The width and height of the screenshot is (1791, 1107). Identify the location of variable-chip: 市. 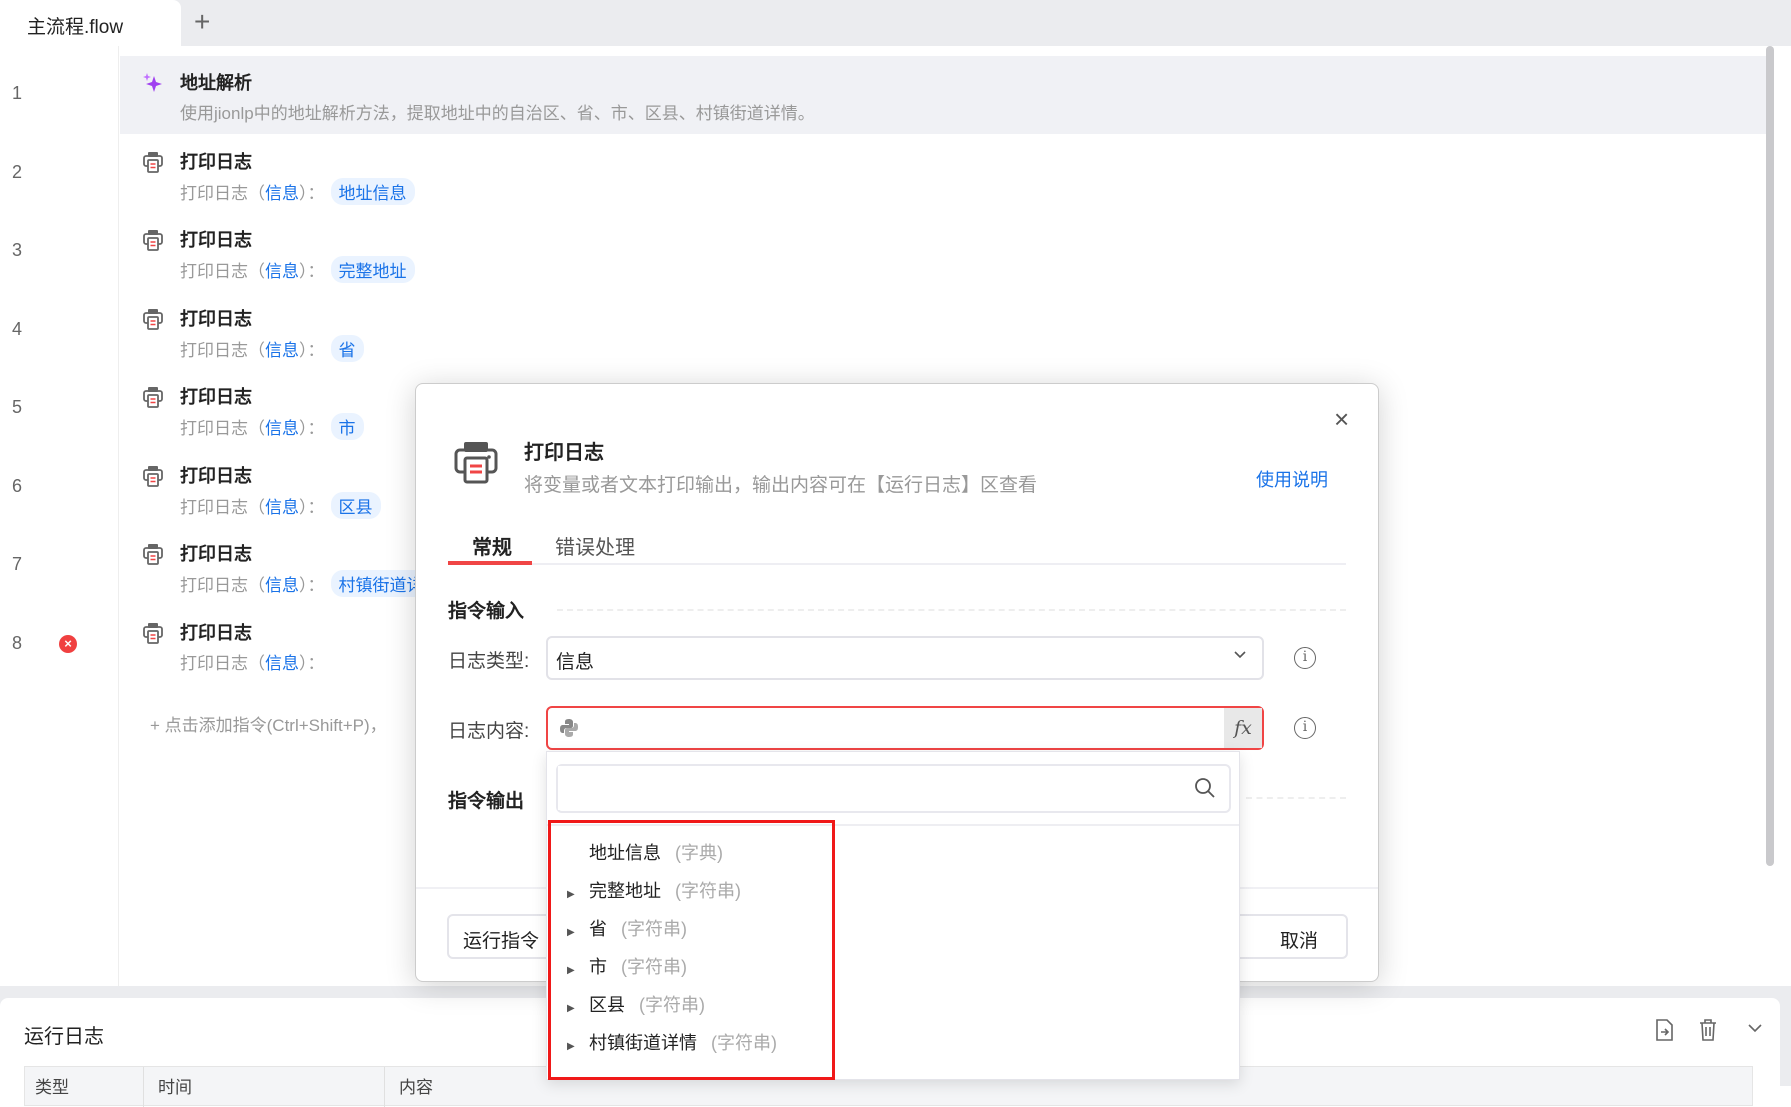
(347, 426).